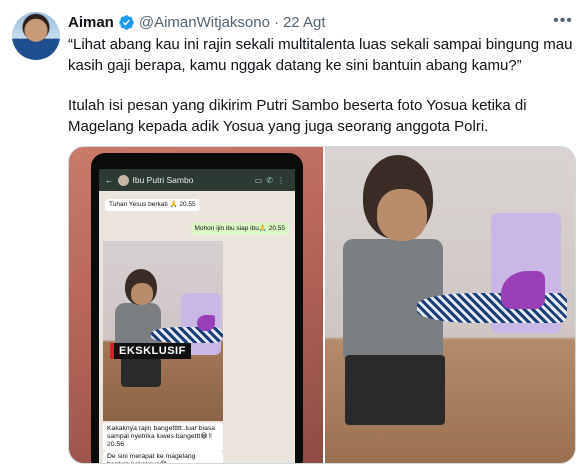  Describe the element at coordinates (271, 180) in the screenshot. I see `call-icons: ▭✆⋮` at that location.